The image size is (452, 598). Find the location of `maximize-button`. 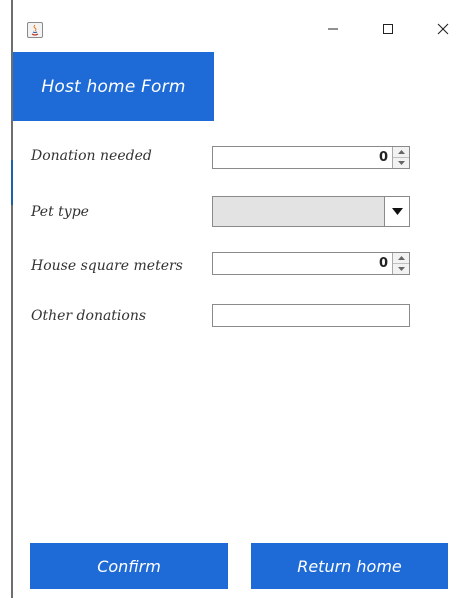

maximize-button is located at coordinates (388, 29).